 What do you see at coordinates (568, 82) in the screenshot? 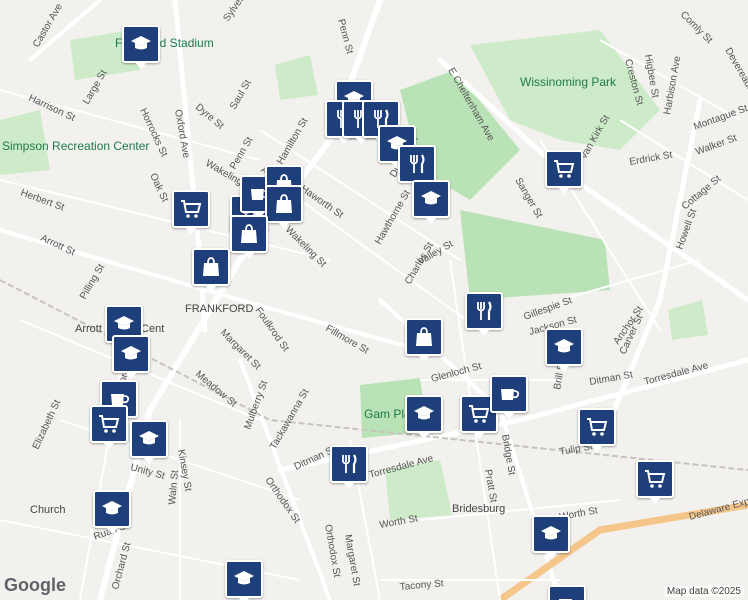
I see `label-park-0: Wissinoming Park` at bounding box center [568, 82].